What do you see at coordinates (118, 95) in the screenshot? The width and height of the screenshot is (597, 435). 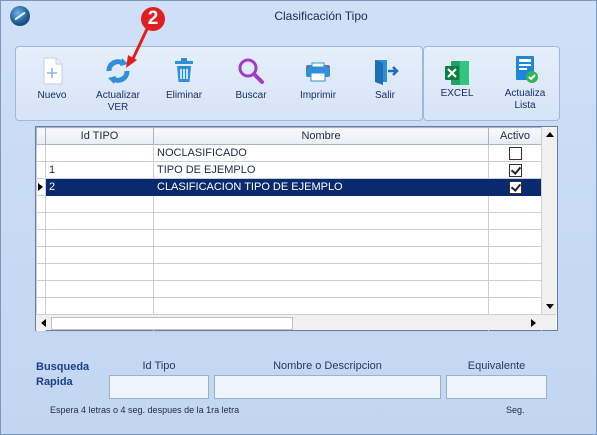 I see `actualizar-label: Actualizar` at bounding box center [118, 95].